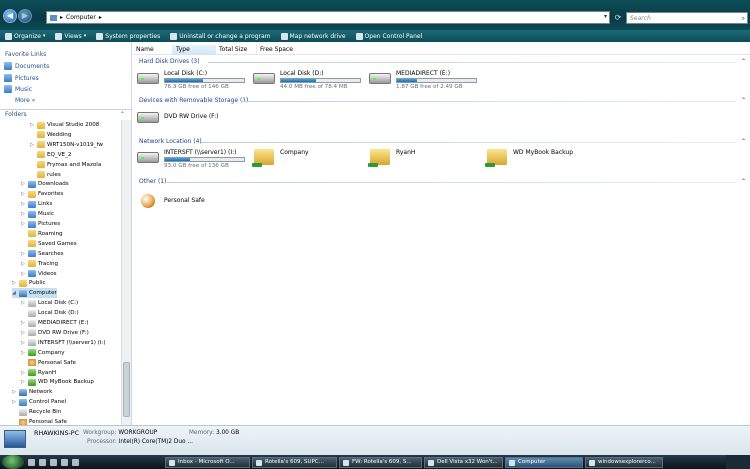 This screenshot has height=469, width=750. What do you see at coordinates (63, 343) in the screenshot?
I see `tree-item: ▷ INTERSFT (\\server1) (I:)` at bounding box center [63, 343].